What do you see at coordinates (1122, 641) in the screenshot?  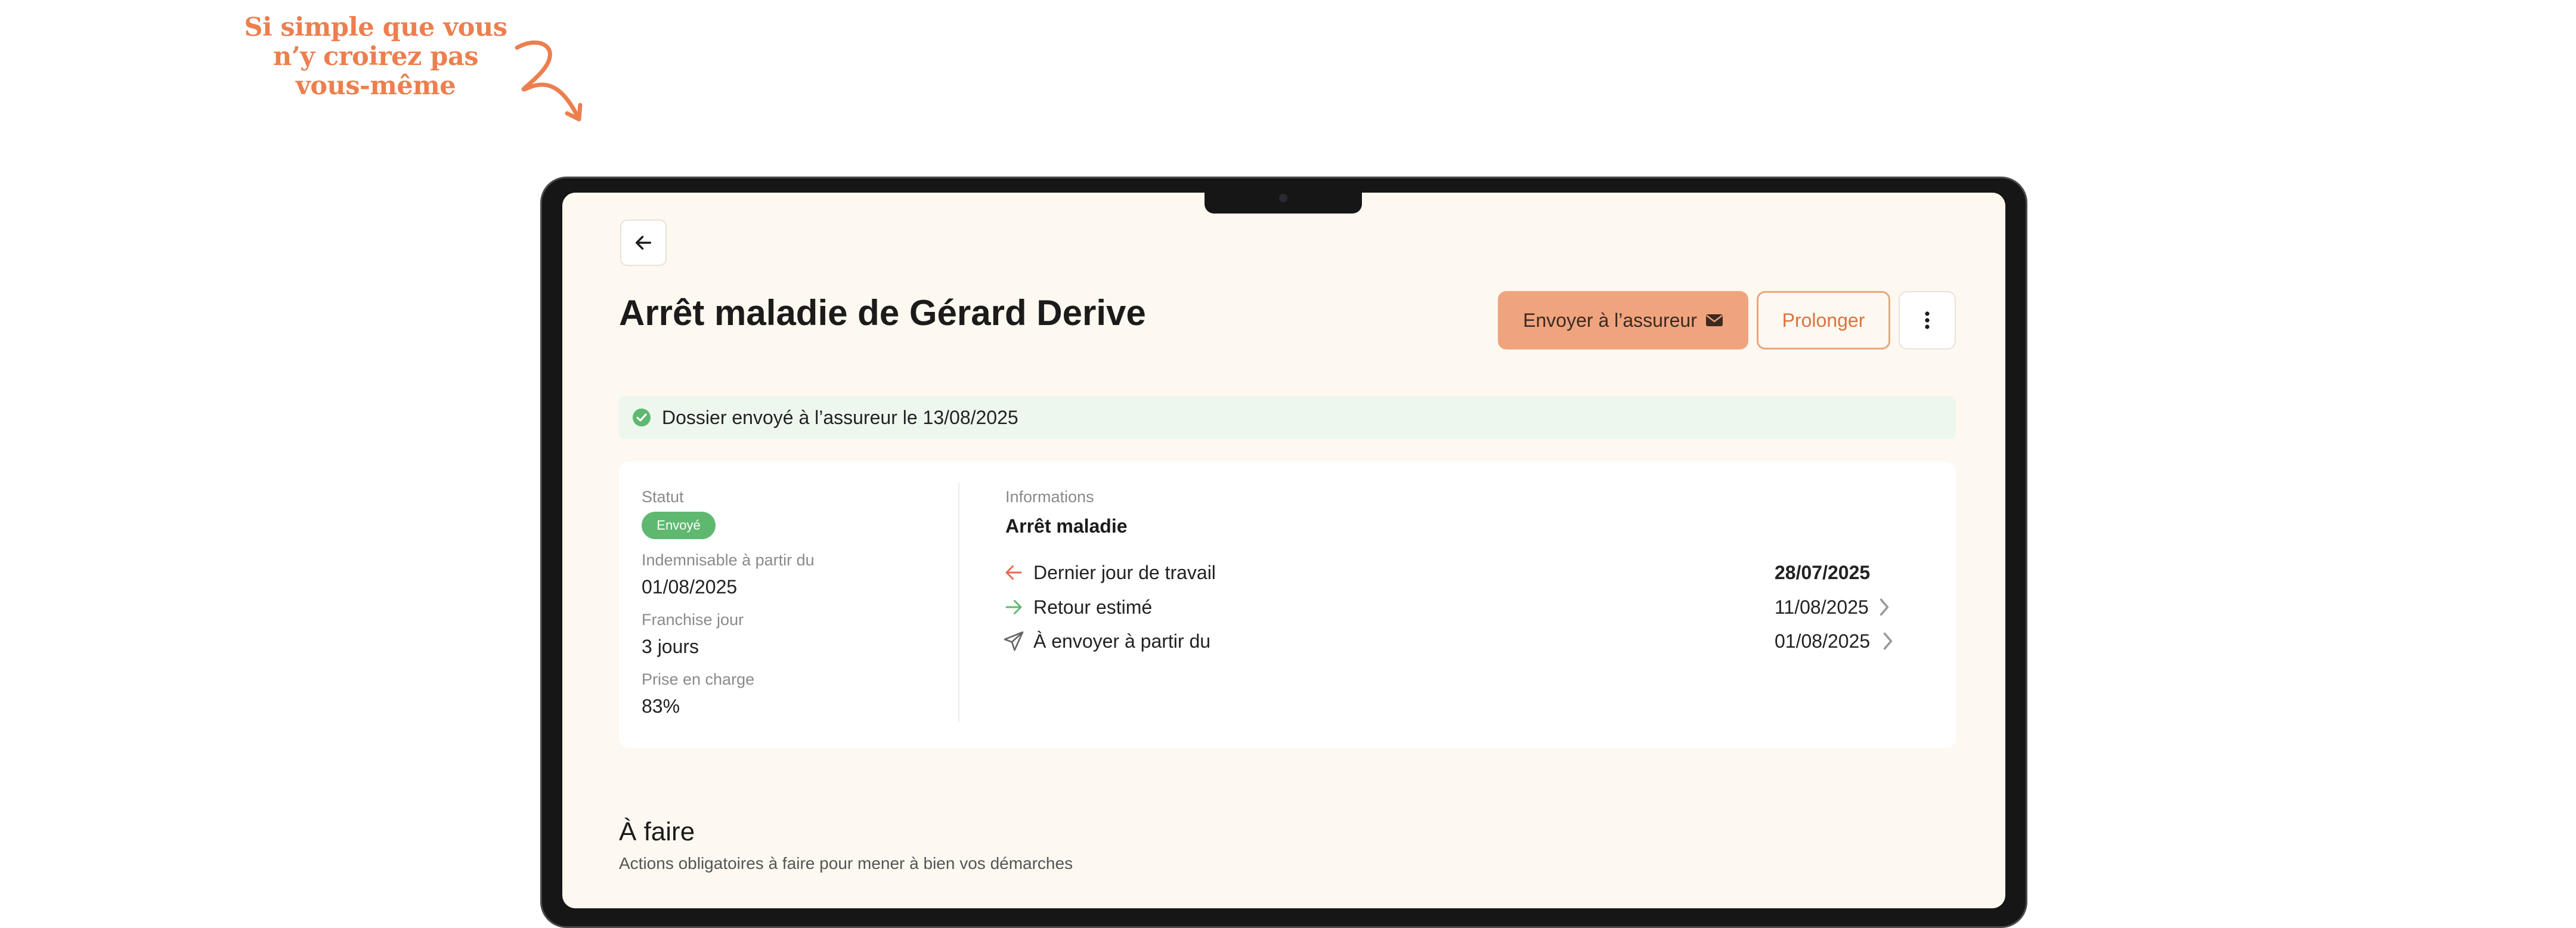 I see `info-row-label: À envoyer à partir du` at bounding box center [1122, 641].